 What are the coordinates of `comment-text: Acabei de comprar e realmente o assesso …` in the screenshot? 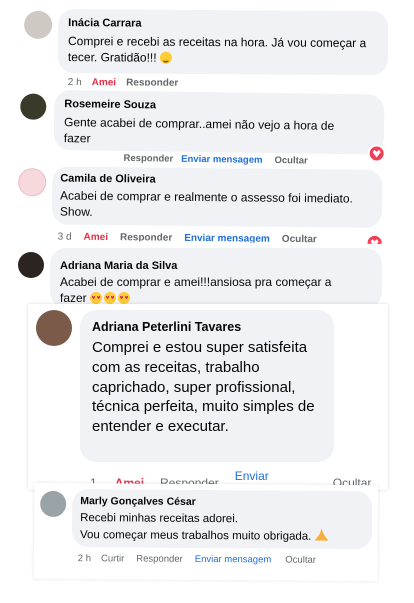 It's located at (206, 204).